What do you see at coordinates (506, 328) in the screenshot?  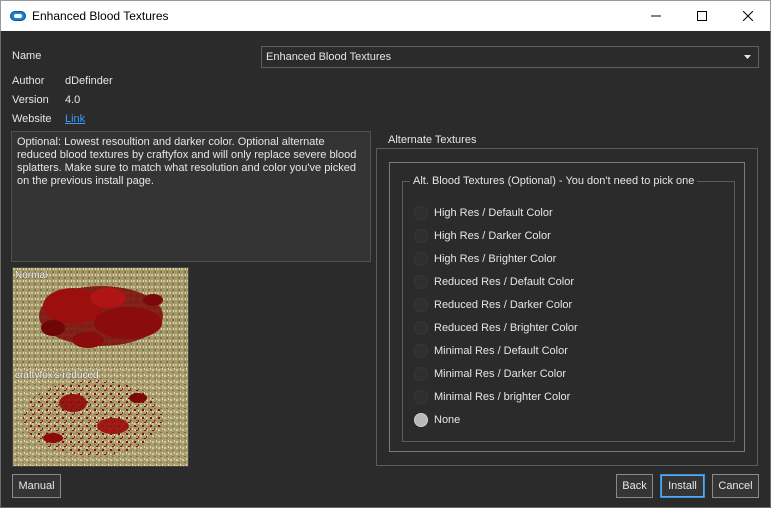 I see `option-label: Reduced Res / Brighter Color` at bounding box center [506, 328].